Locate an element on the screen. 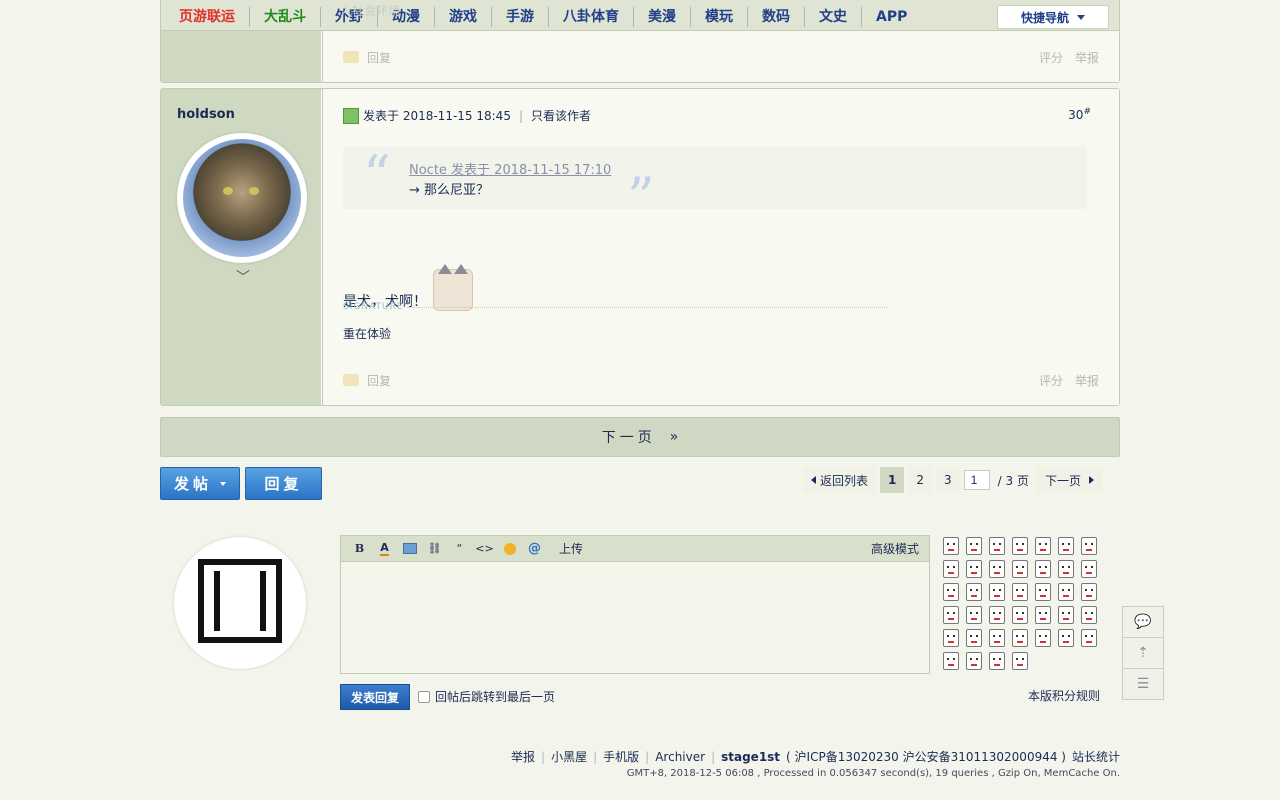  only-author-link: 只看该作者 is located at coordinates (561, 115).